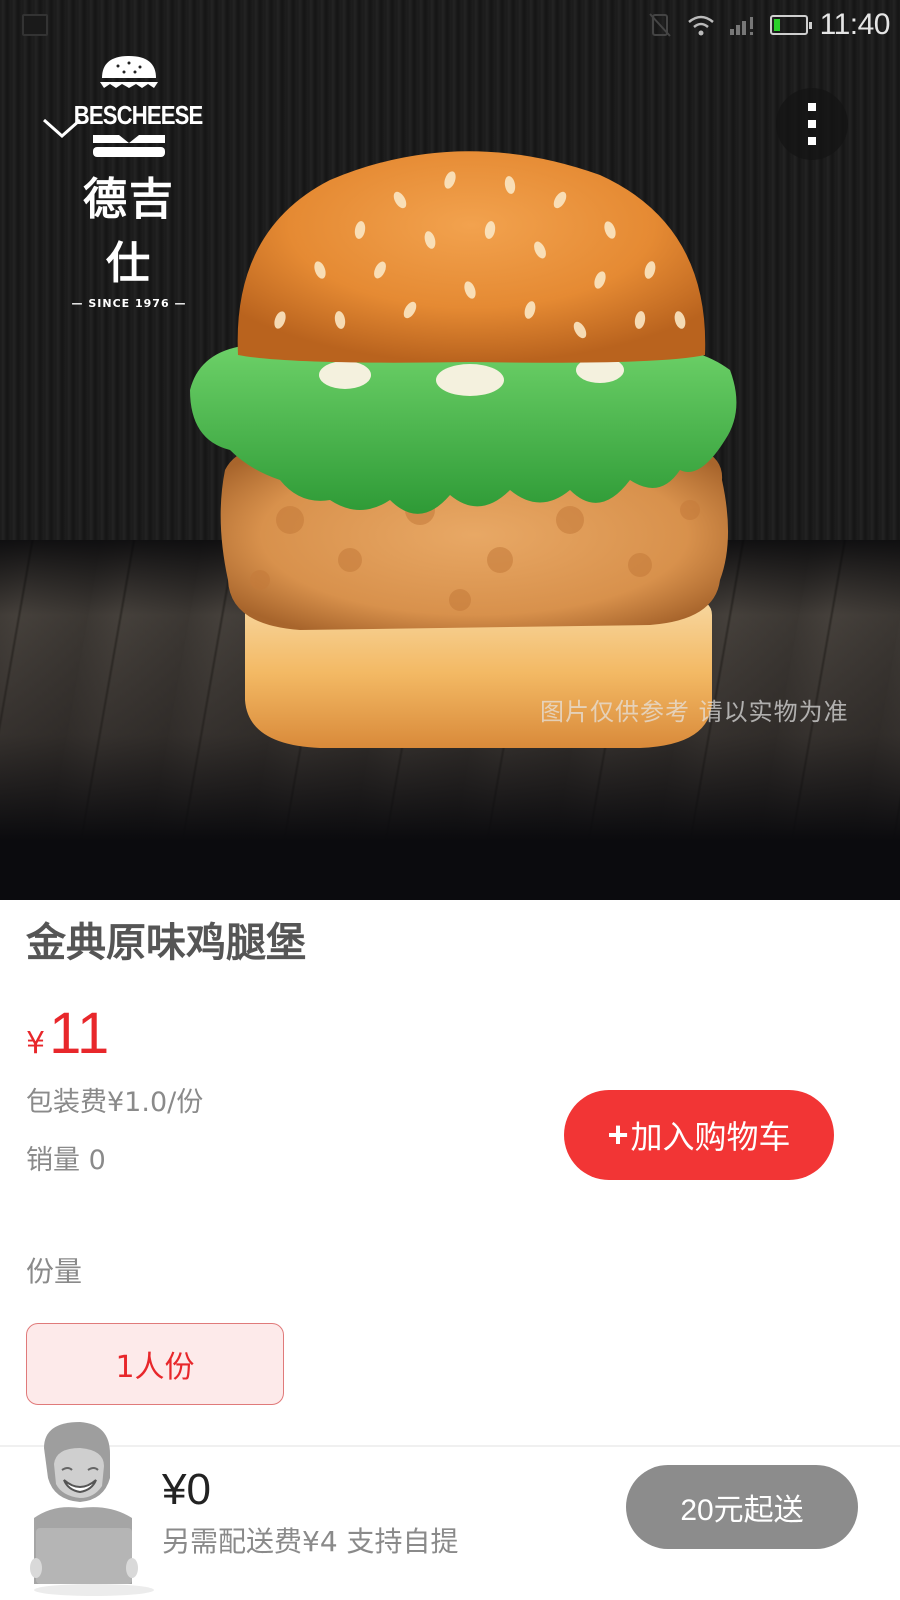 This screenshot has height=1600, width=900. Describe the element at coordinates (54, 1271) in the screenshot. I see `portion-label: 份量` at that location.